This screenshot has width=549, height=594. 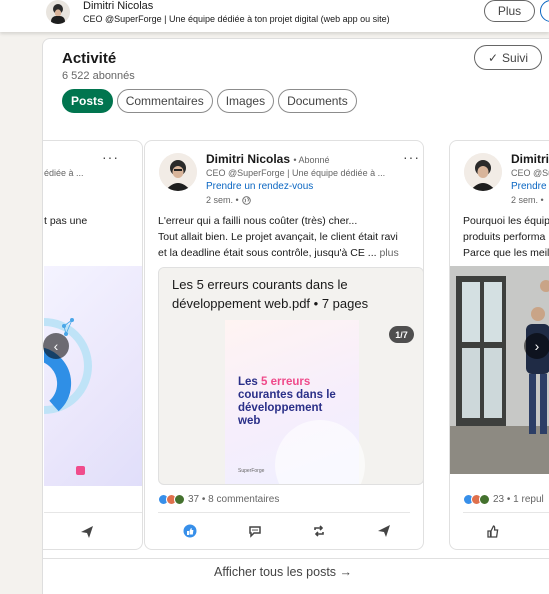 I want to click on page-counter: 1/7, so click(x=401, y=334).